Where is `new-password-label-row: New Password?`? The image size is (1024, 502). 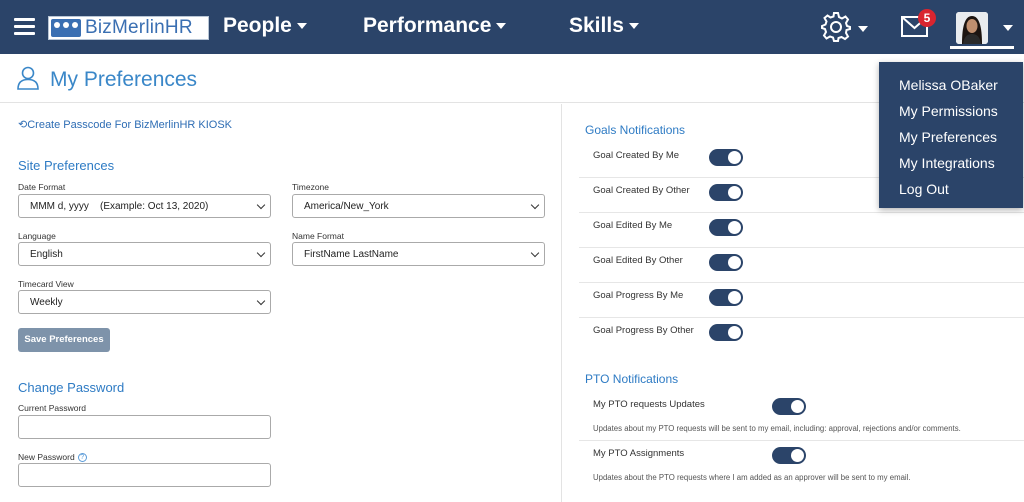 new-password-label-row: New Password? is located at coordinates (52, 457).